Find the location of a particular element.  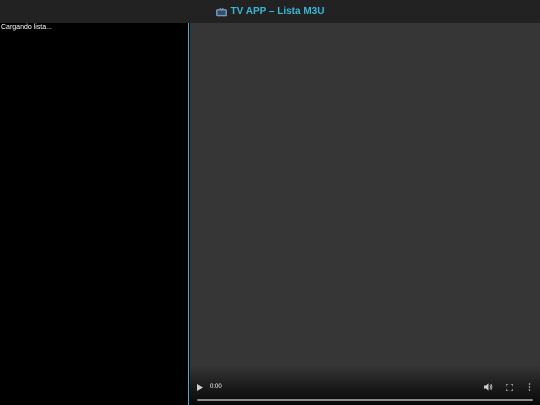

fullscreen-button is located at coordinates (509, 387).